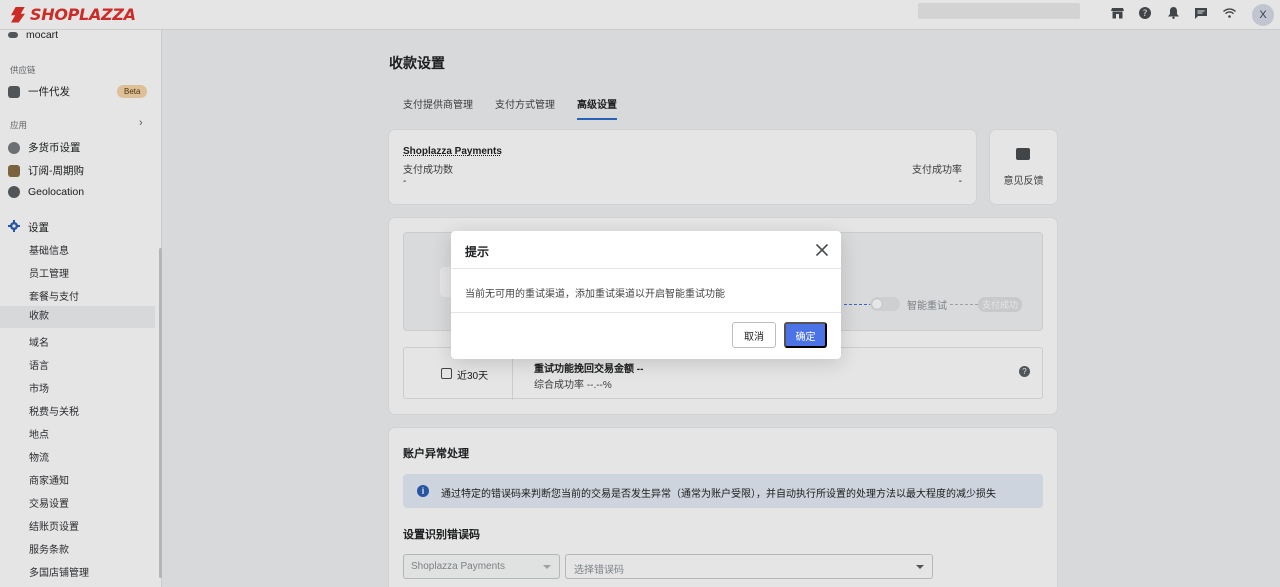 The image size is (1280, 587). What do you see at coordinates (754, 335) in the screenshot?
I see `cancel-button: 取消` at bounding box center [754, 335].